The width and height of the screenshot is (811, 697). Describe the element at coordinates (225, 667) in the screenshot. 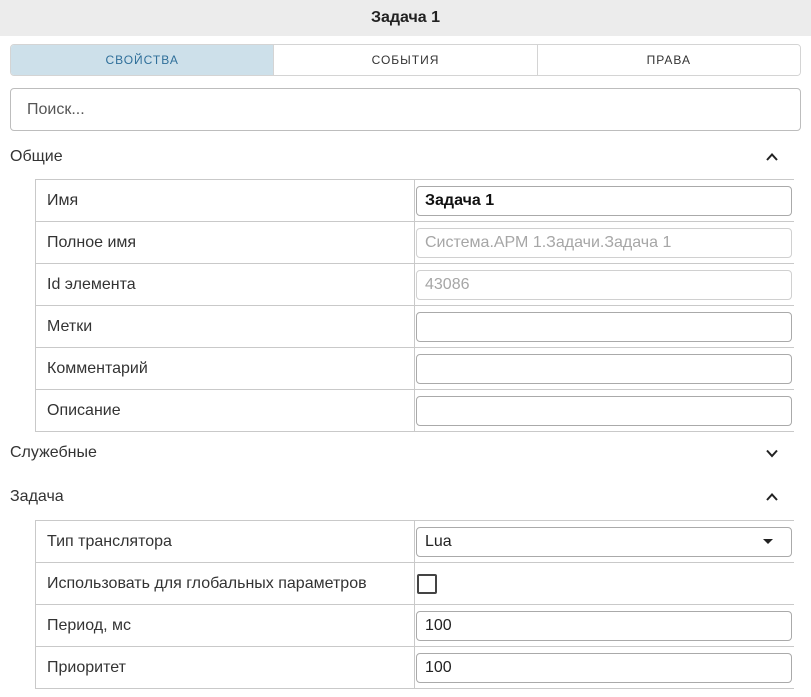

I see `property-label: Приоритет` at that location.